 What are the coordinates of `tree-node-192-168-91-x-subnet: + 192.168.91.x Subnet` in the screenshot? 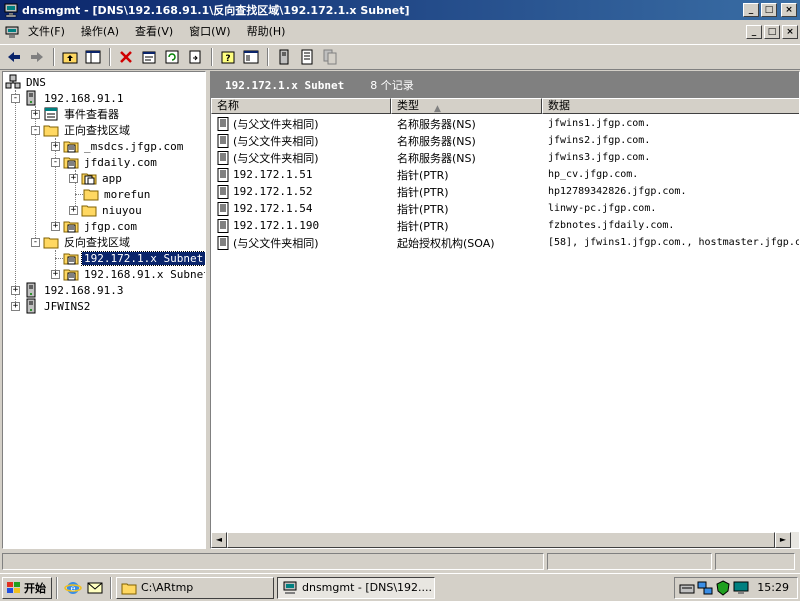 It's located at (128, 274).